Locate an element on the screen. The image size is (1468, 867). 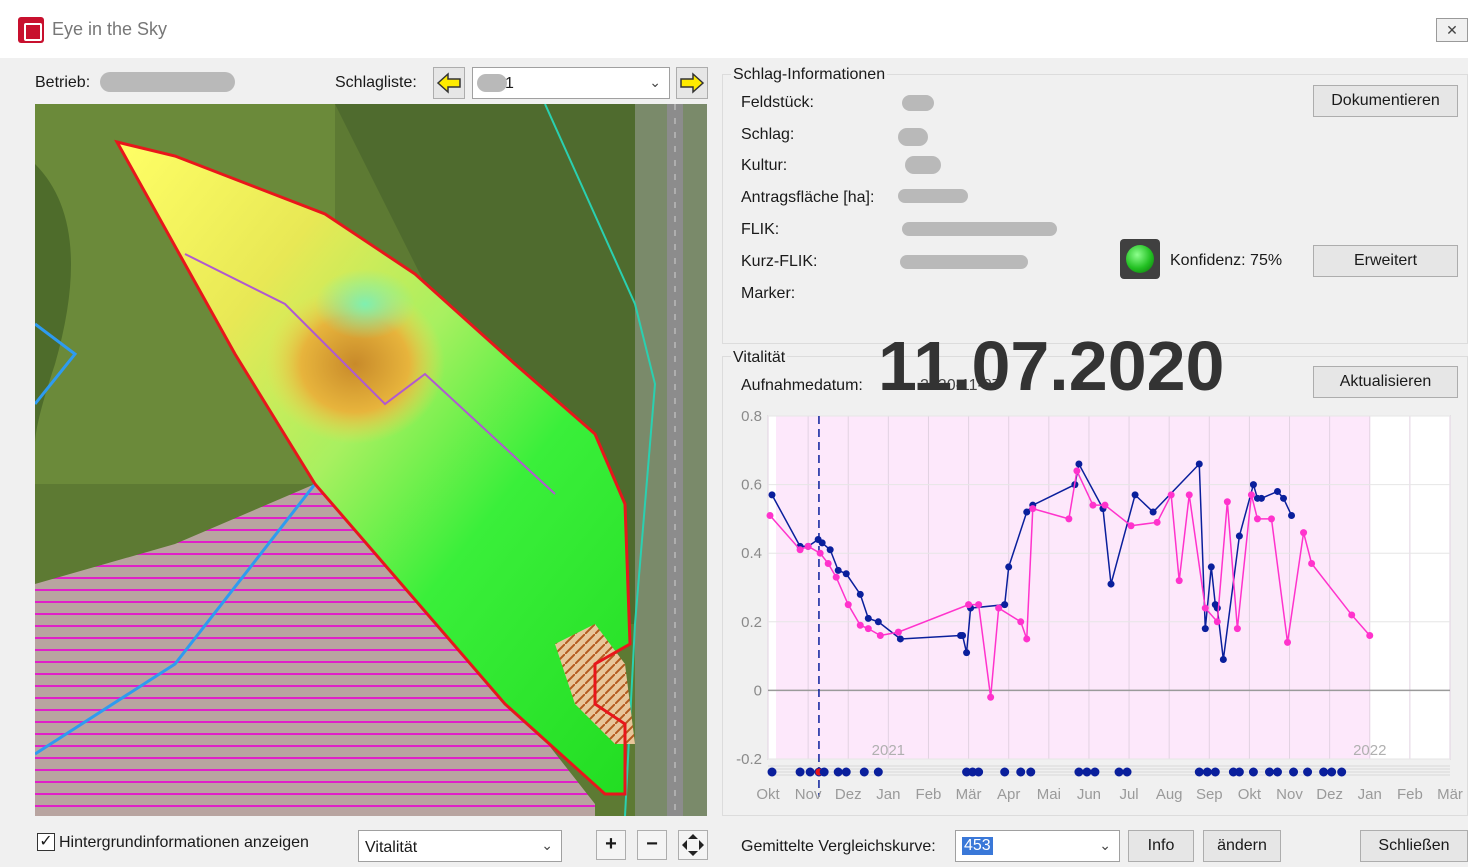
kultur-label: Kultur: is located at coordinates (764, 165).